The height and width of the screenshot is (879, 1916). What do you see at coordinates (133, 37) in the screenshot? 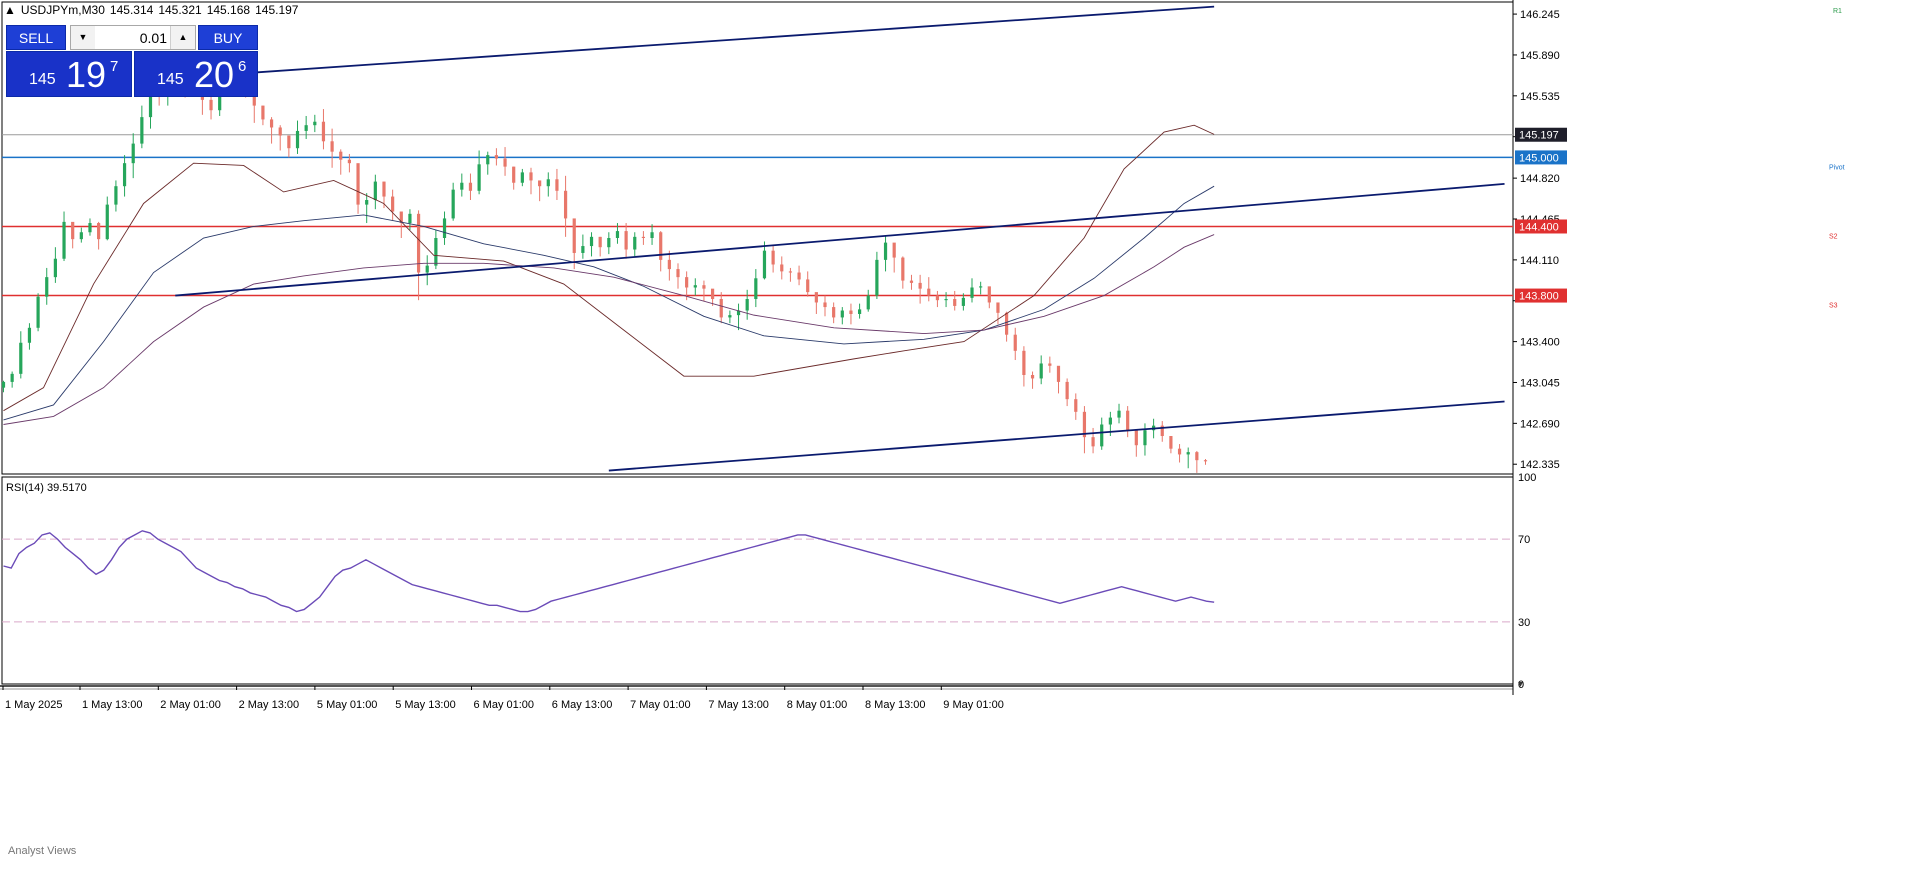
I see `lot-size-input` at bounding box center [133, 37].